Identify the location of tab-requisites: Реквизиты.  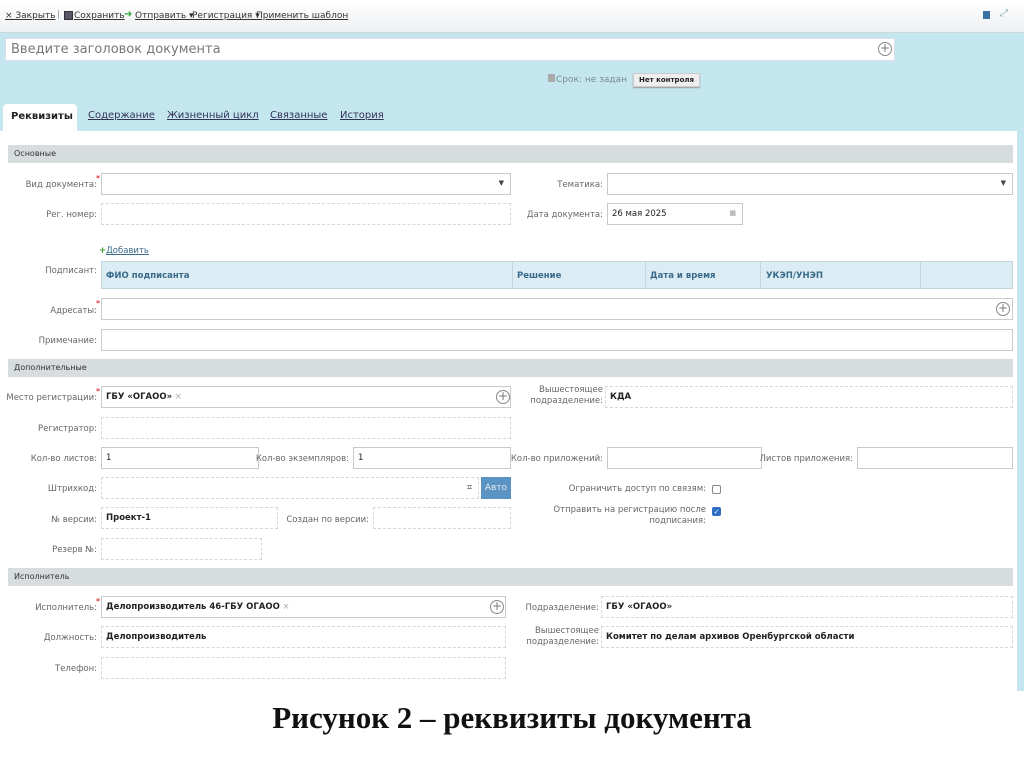
(40, 117).